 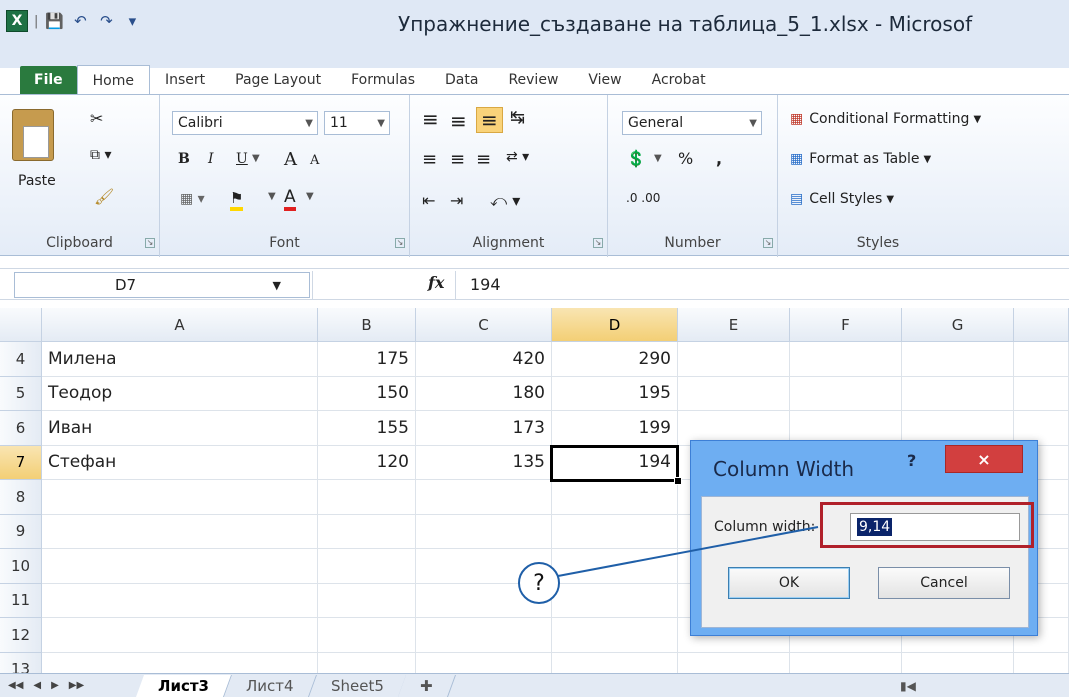 I want to click on format-painter-icon: 🖌, so click(x=104, y=196).